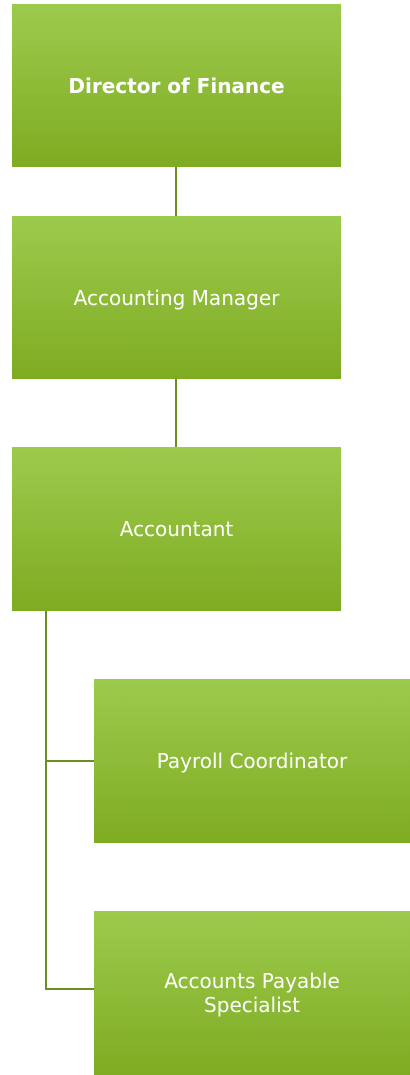 Image resolution: width=410 pixels, height=1075 pixels. I want to click on node-label: Accountant, so click(176, 529).